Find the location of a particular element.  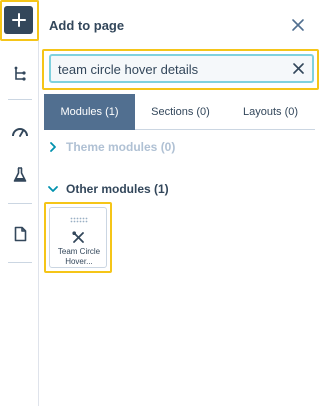

close-icon is located at coordinates (298, 25).